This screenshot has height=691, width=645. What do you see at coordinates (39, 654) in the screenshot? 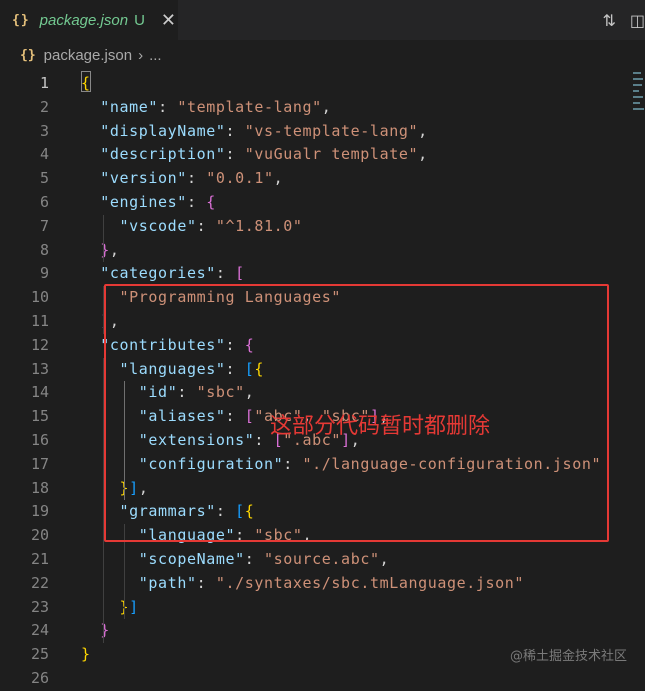
I see `line-number: 25` at bounding box center [39, 654].